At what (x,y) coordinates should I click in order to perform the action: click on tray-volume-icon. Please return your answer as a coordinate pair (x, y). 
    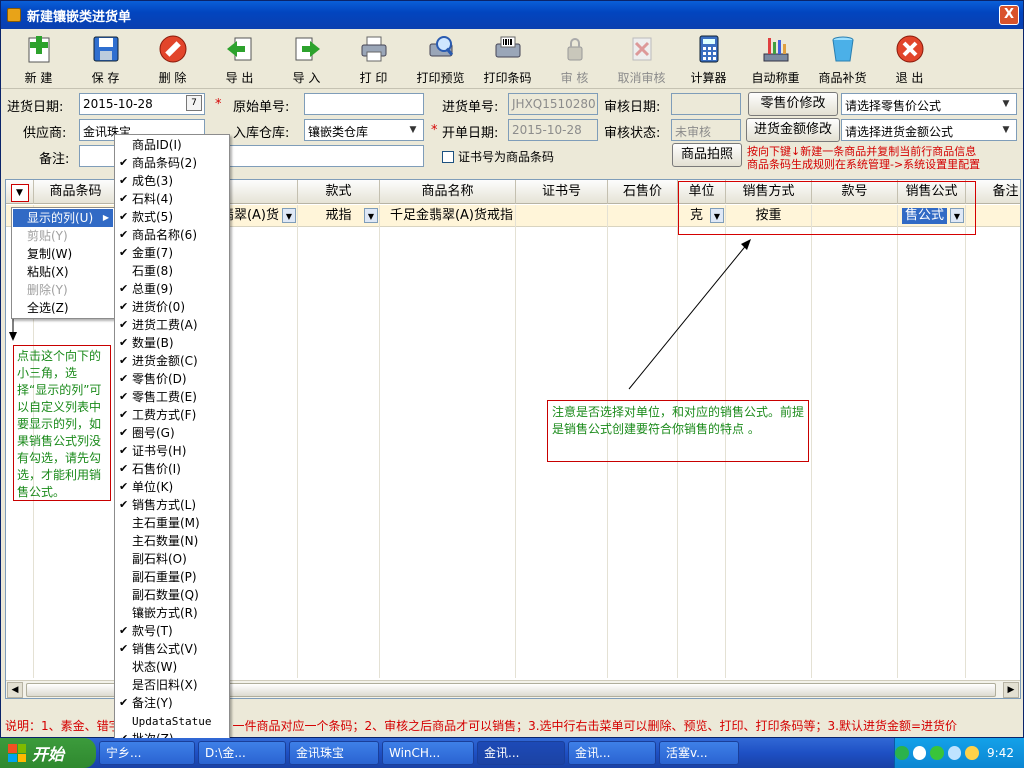
    Looking at the image, I should click on (972, 753).